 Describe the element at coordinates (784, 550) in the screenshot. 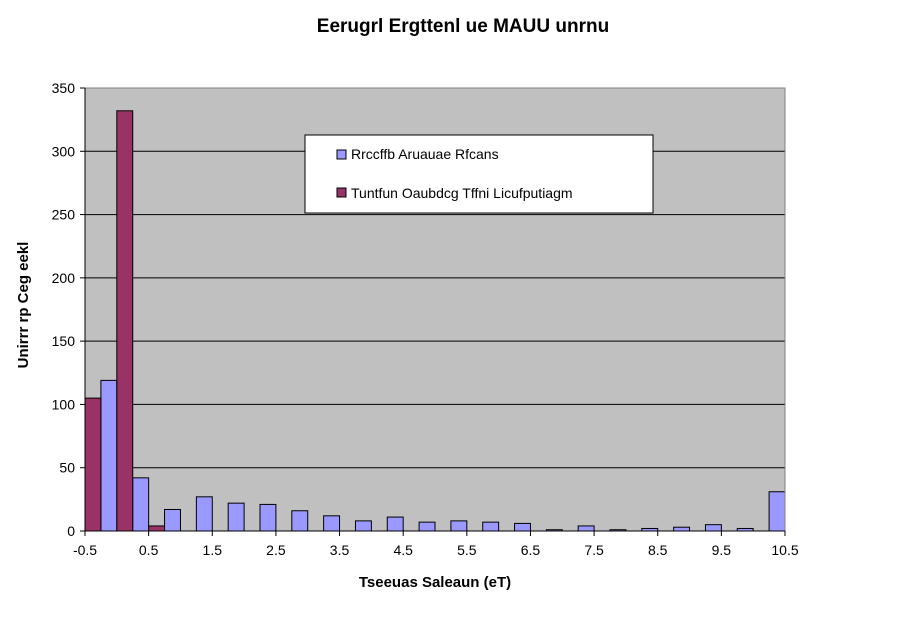

I see `x-tick-label: 10.5` at that location.